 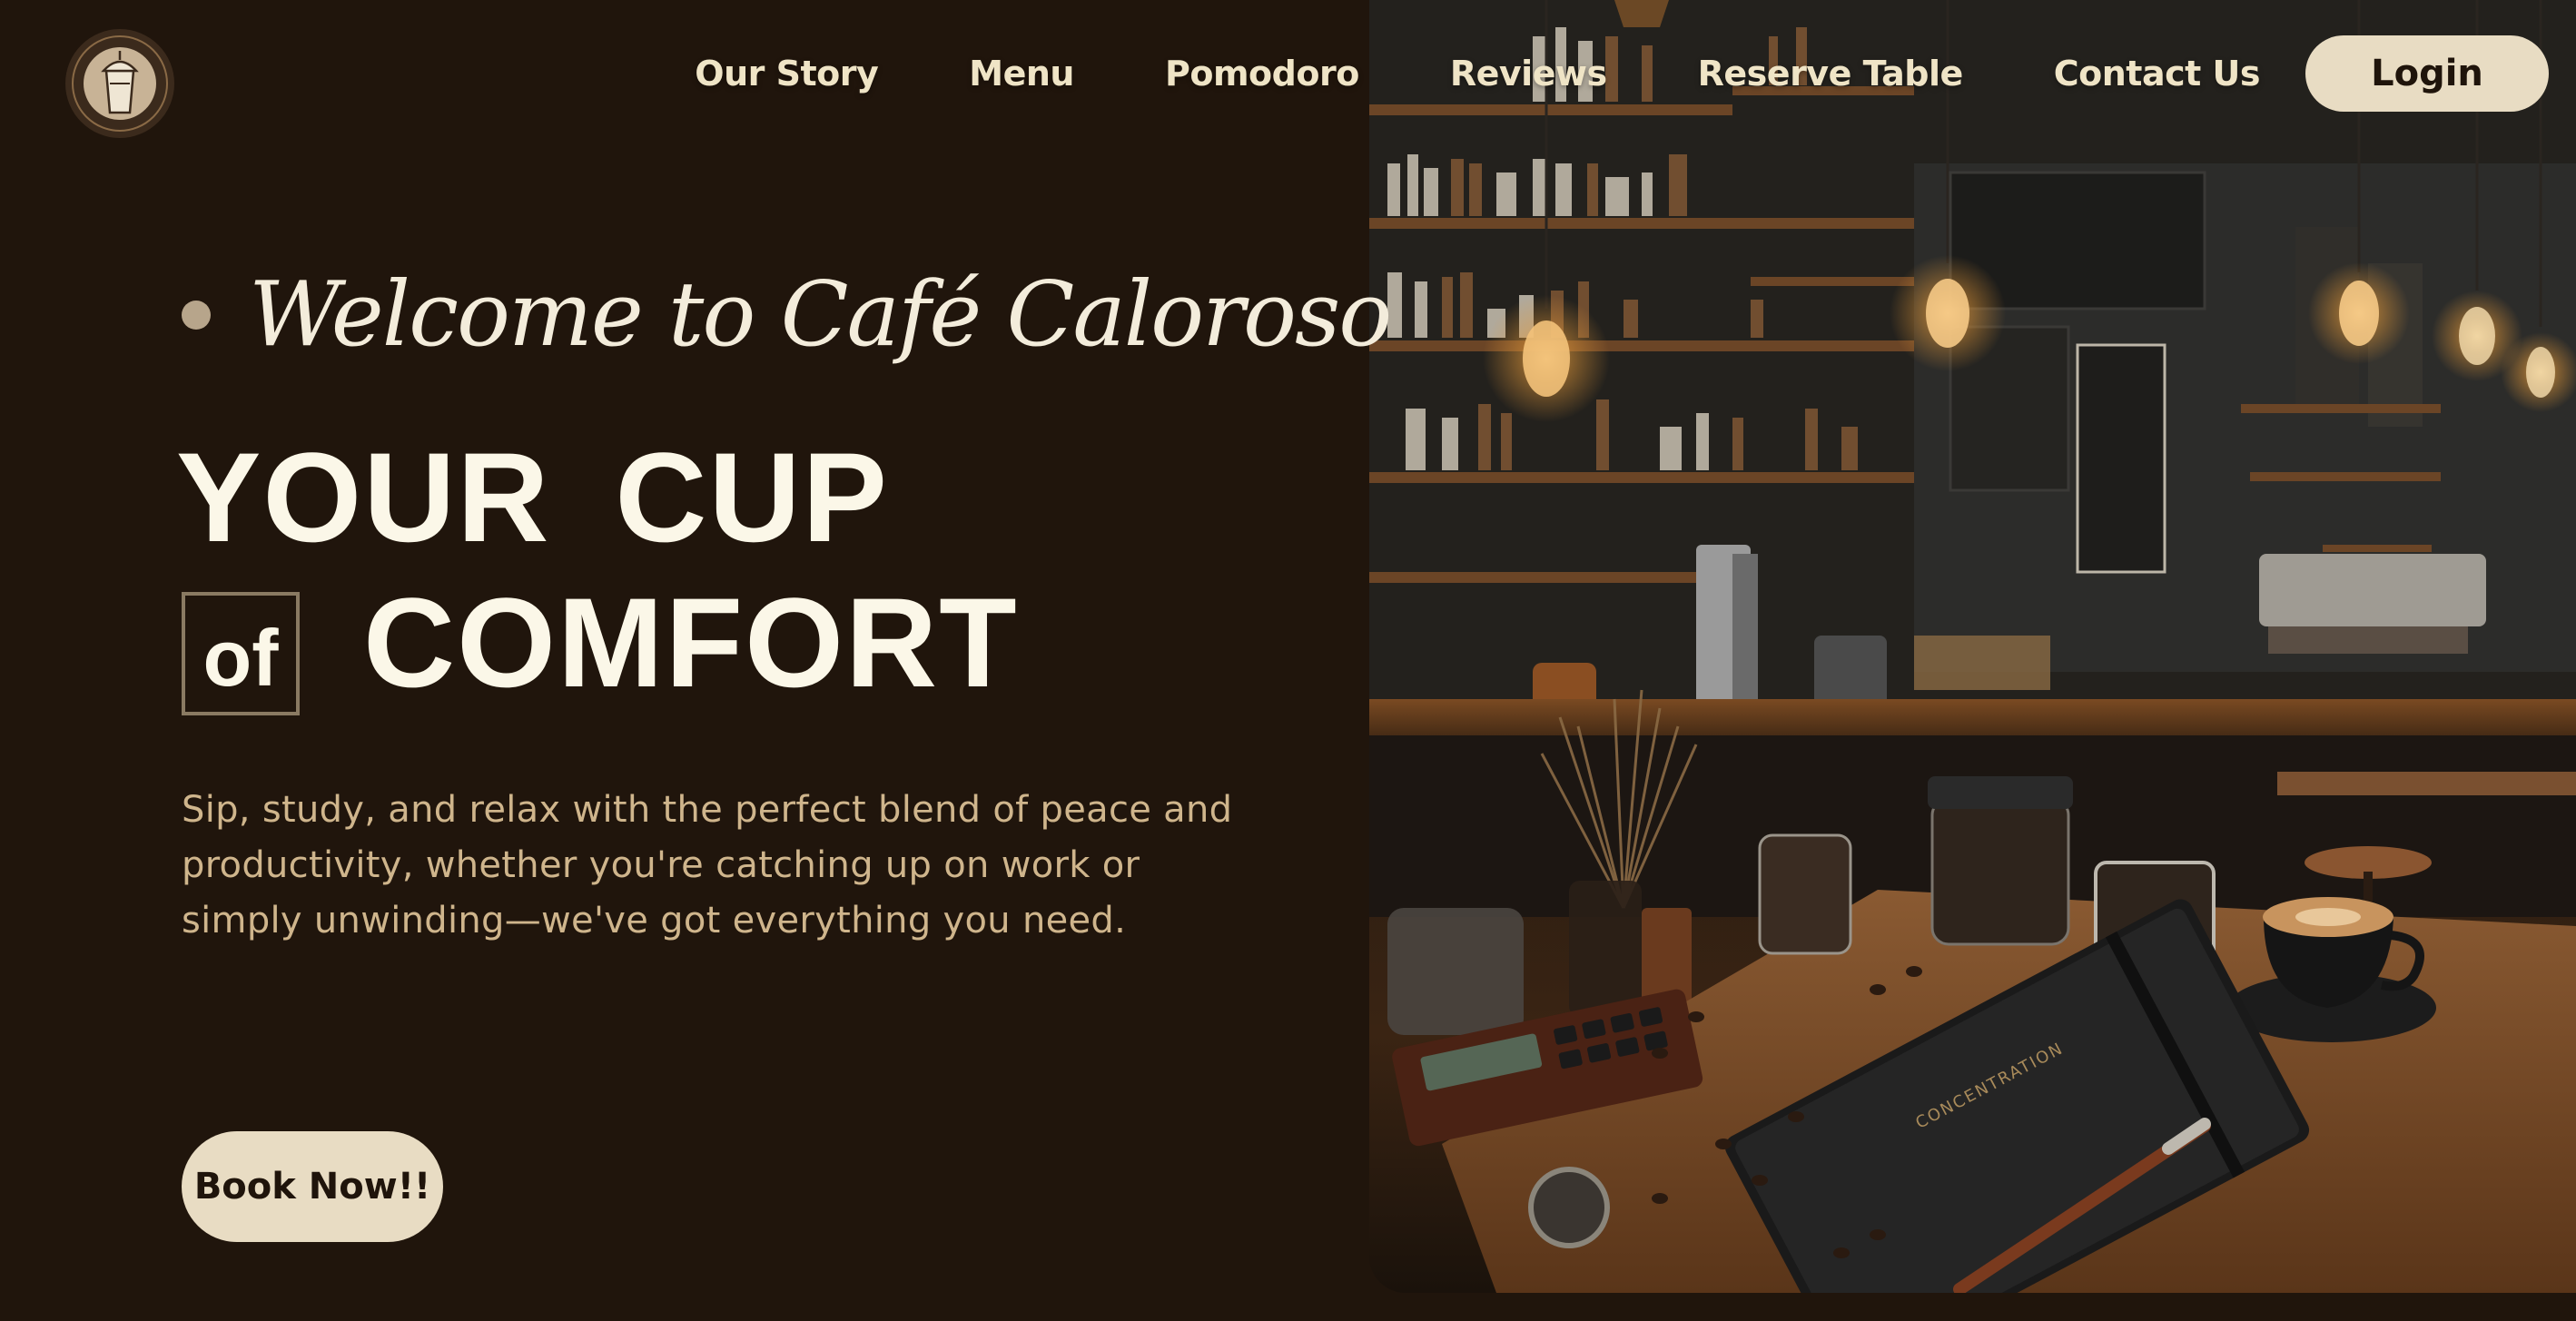 I want to click on nav-pomodoro: Pomodoro, so click(x=1262, y=74).